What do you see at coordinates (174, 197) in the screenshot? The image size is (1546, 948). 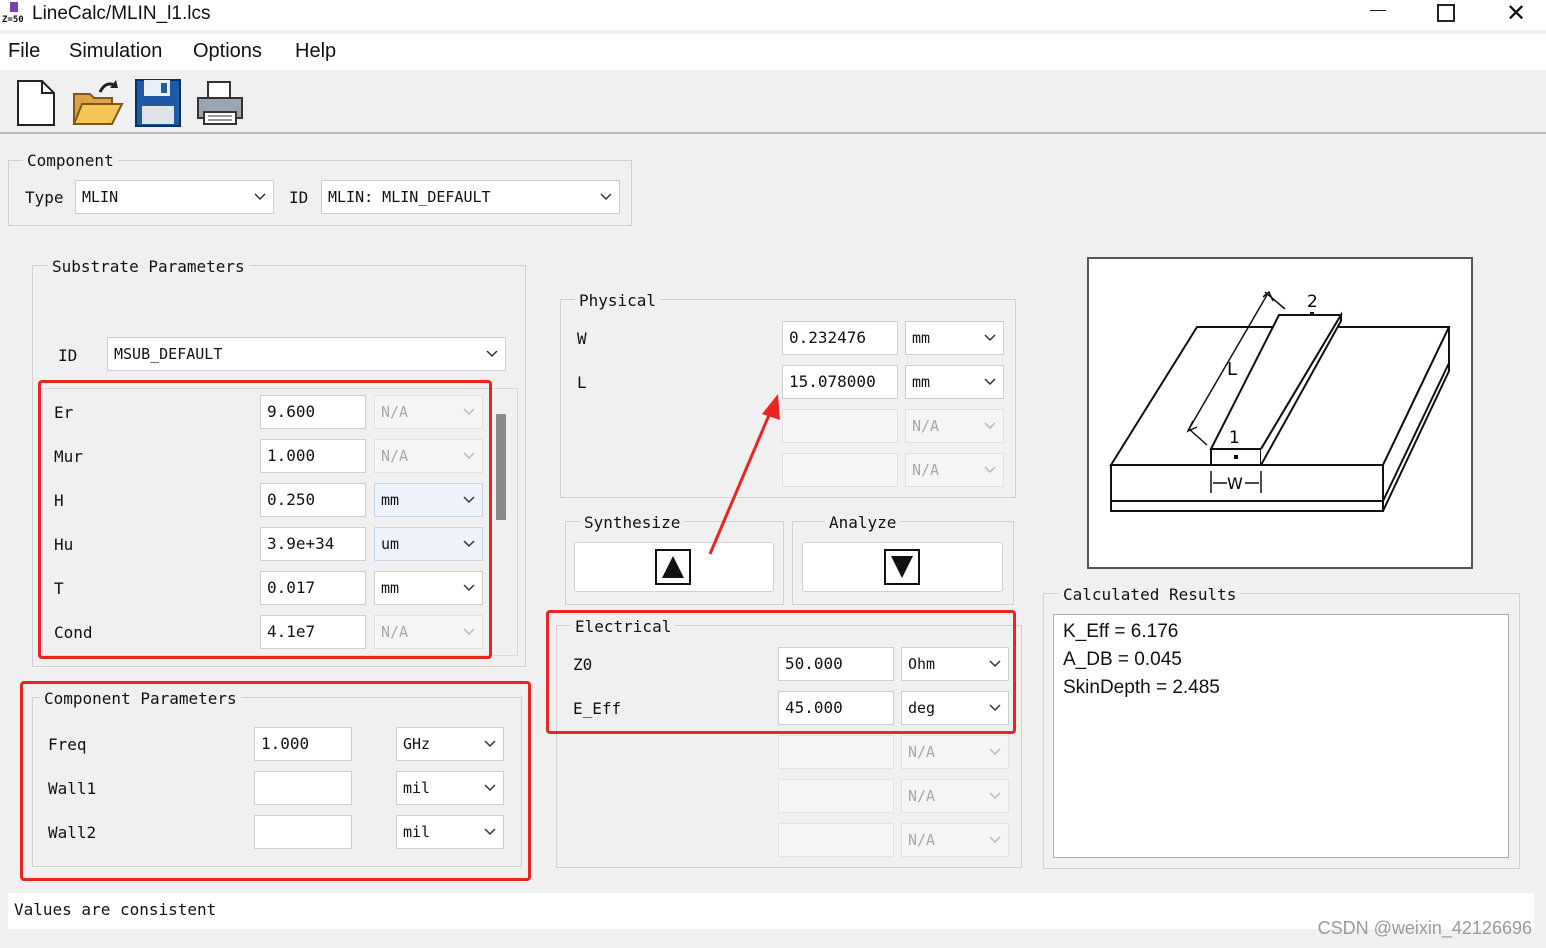 I see `type-select: MLIN` at bounding box center [174, 197].